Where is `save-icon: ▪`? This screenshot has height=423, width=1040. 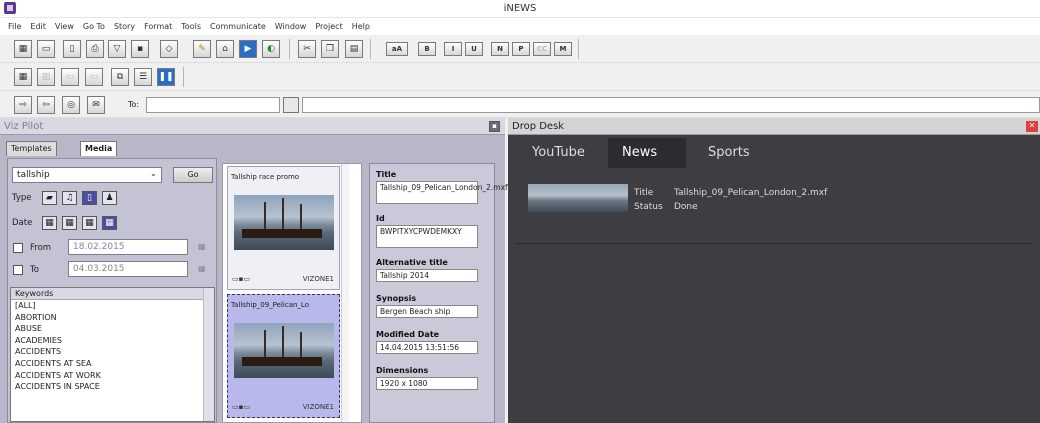
save-icon: ▪ is located at coordinates (140, 49).